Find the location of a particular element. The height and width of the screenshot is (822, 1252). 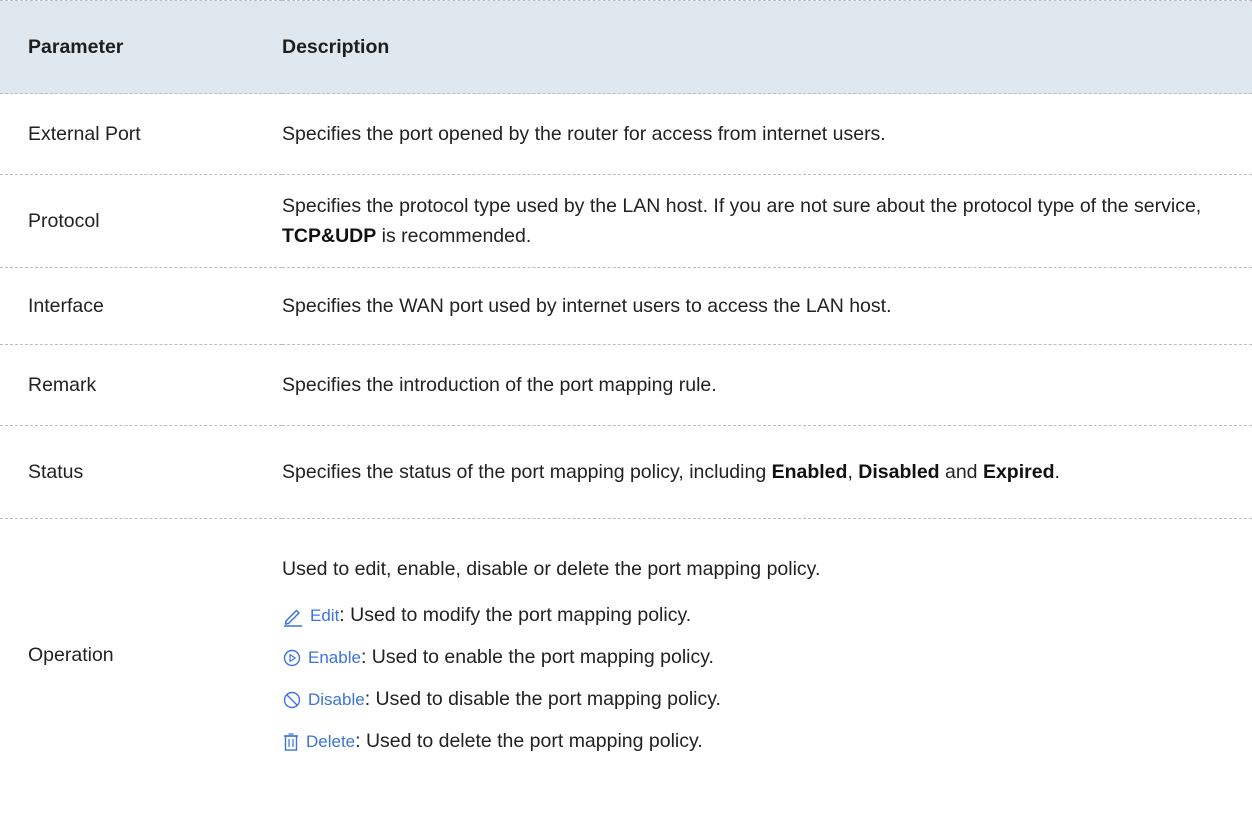

desc-text: , is located at coordinates (853, 472).